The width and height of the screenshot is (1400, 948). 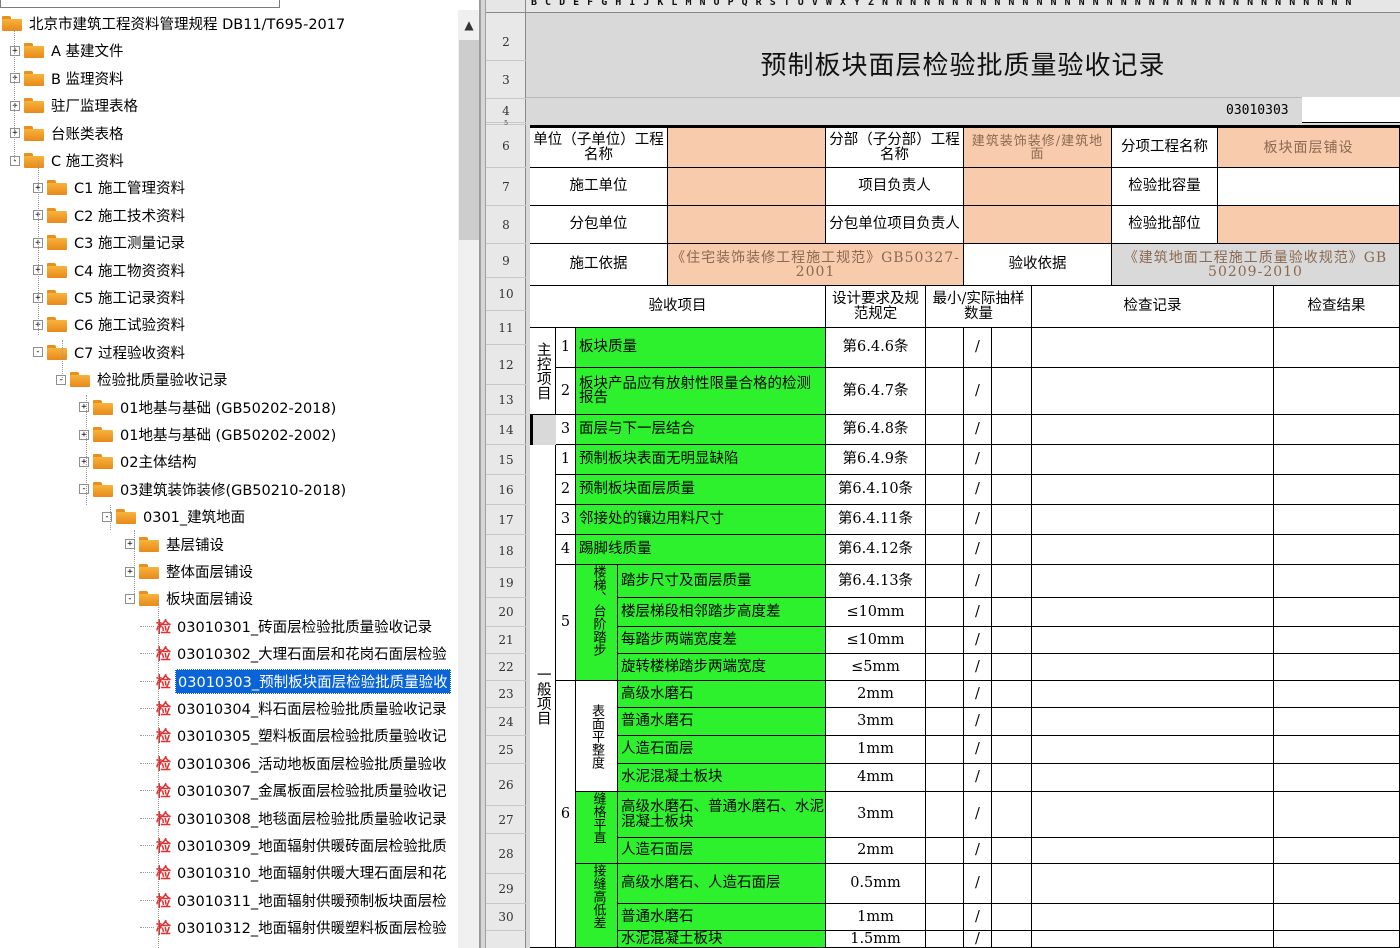 What do you see at coordinates (110, 270) in the screenshot?
I see `tree-folder-item: + C4 施工物资资料` at bounding box center [110, 270].